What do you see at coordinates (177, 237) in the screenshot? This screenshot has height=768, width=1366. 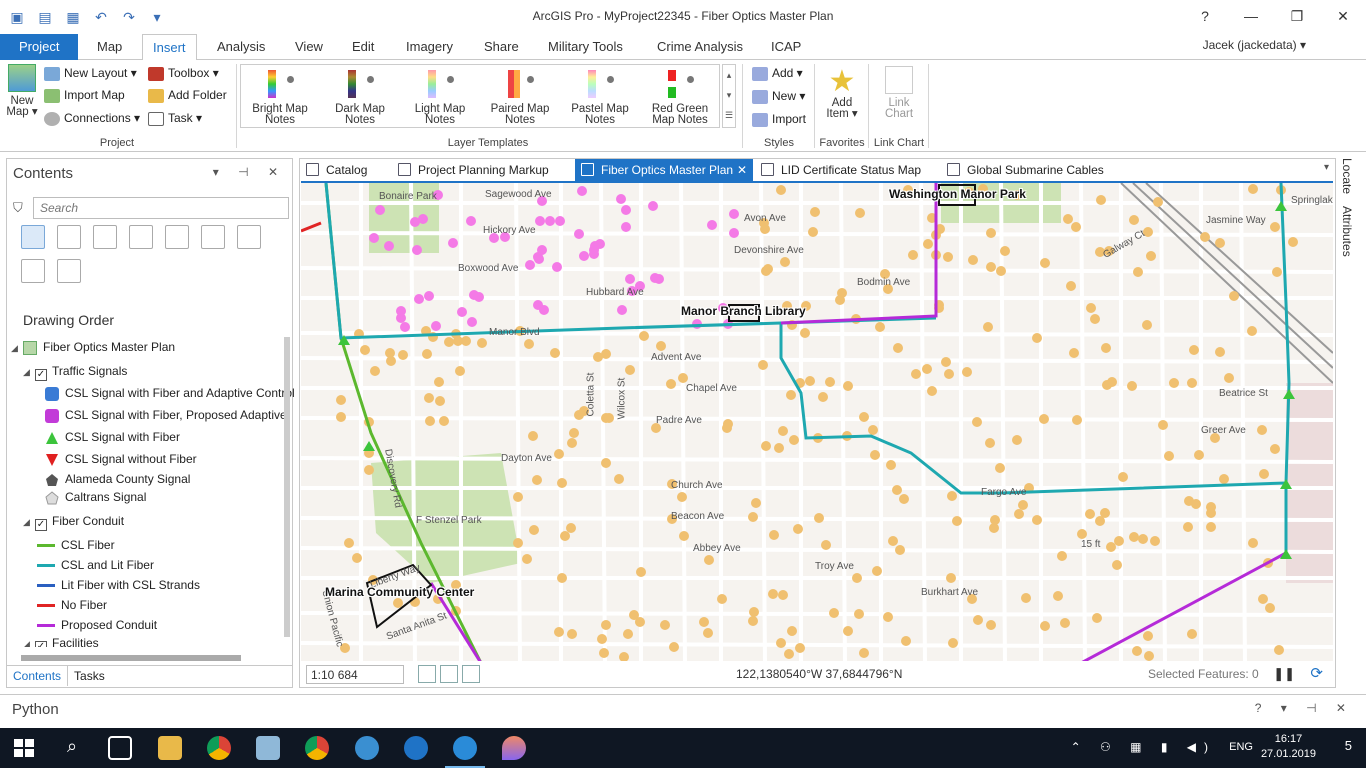 I see `list-by-snapping-icon` at bounding box center [177, 237].